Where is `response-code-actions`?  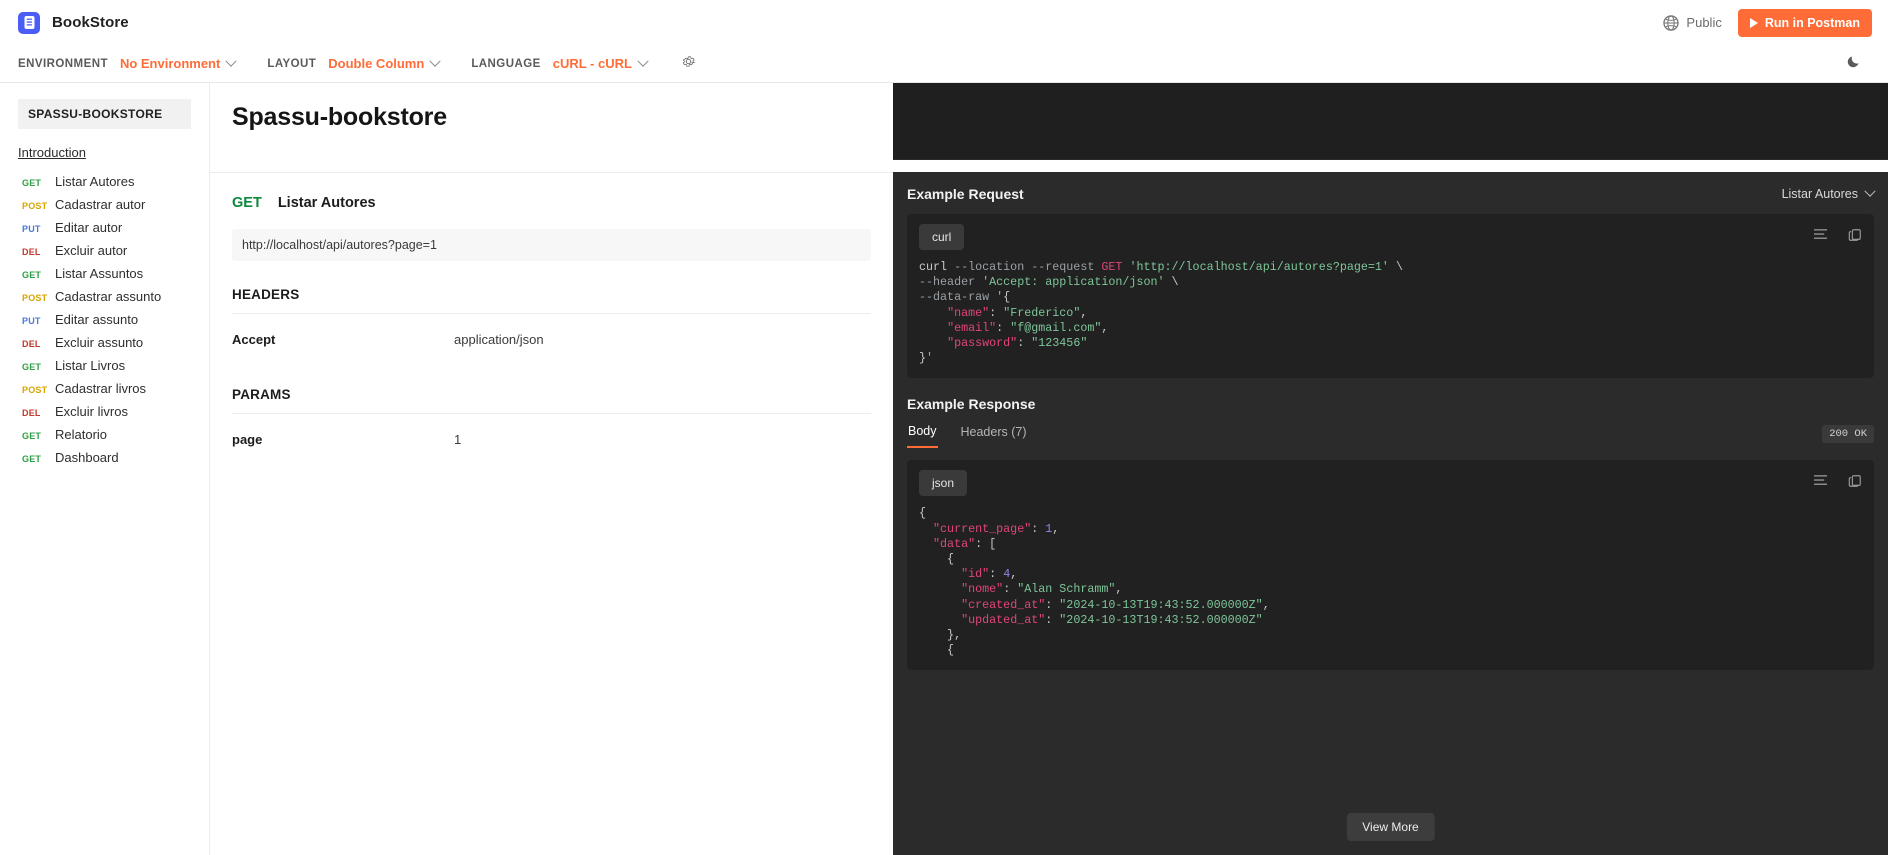
response-code-actions is located at coordinates (1837, 483).